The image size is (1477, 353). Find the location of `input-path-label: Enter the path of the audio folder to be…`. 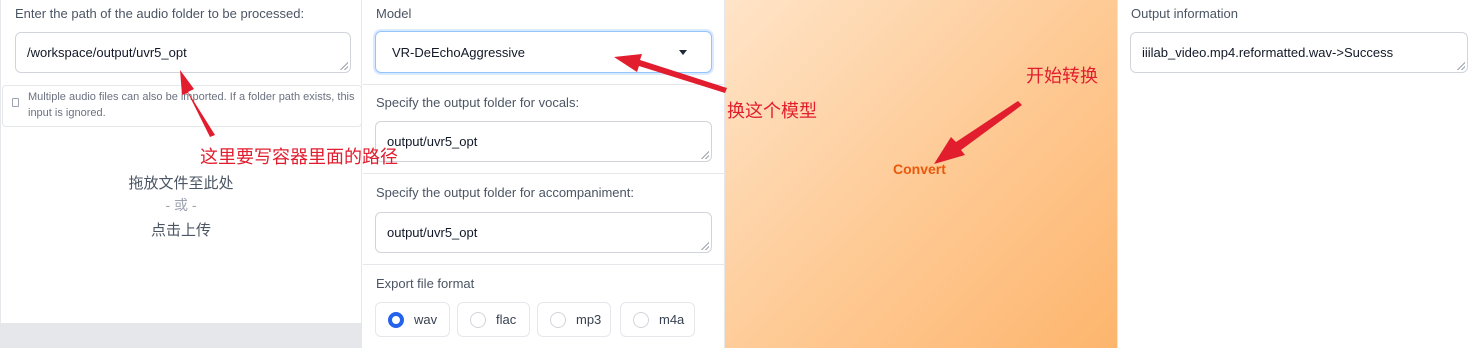

input-path-label: Enter the path of the audio folder to be… is located at coordinates (160, 13).